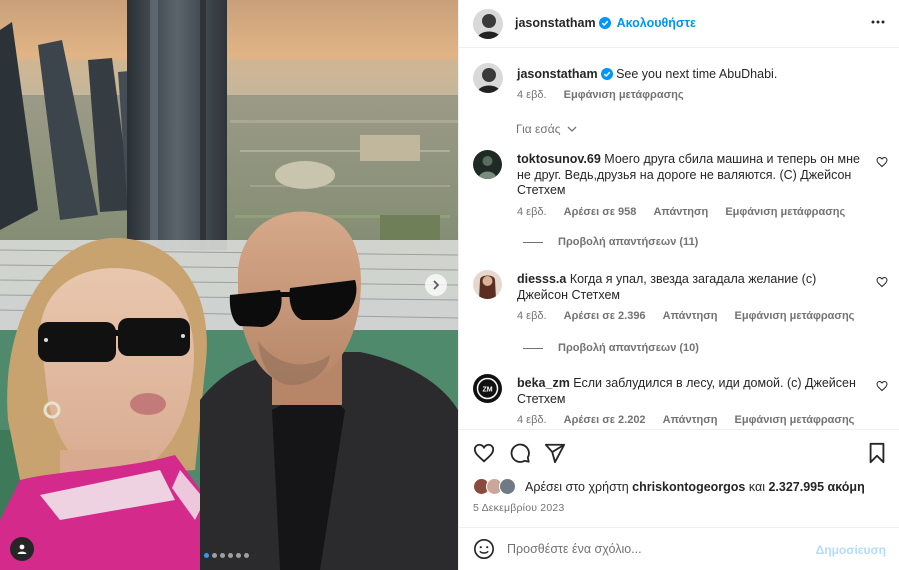  Describe the element at coordinates (541, 279) in the screenshot. I see `commenter-username: diesss.a` at that location.